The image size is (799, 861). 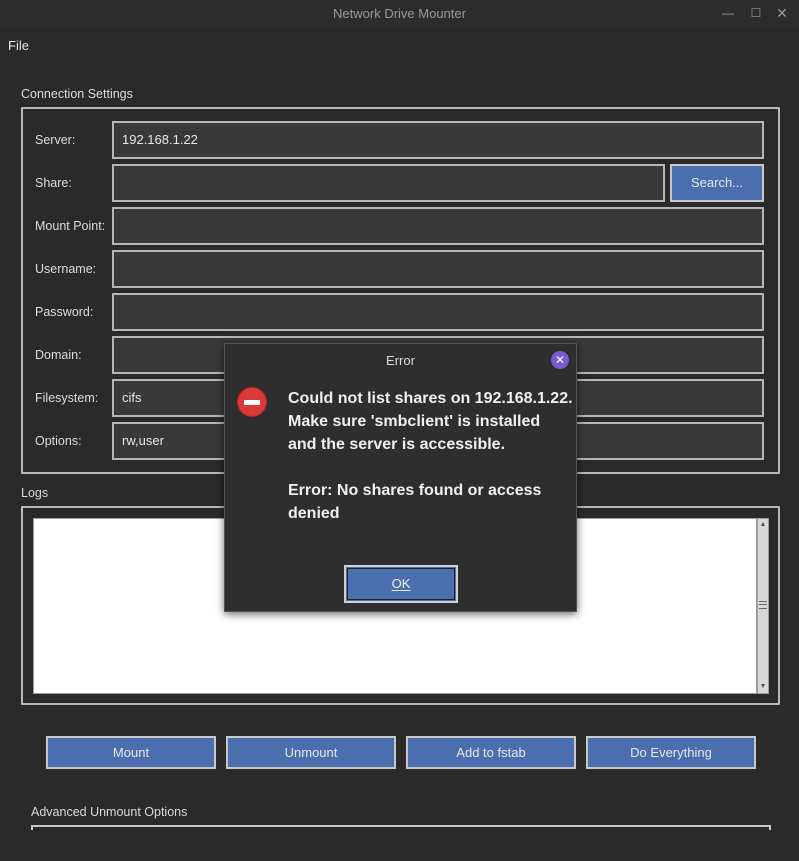 I want to click on scroll-up-icon: ▲, so click(x=763, y=525).